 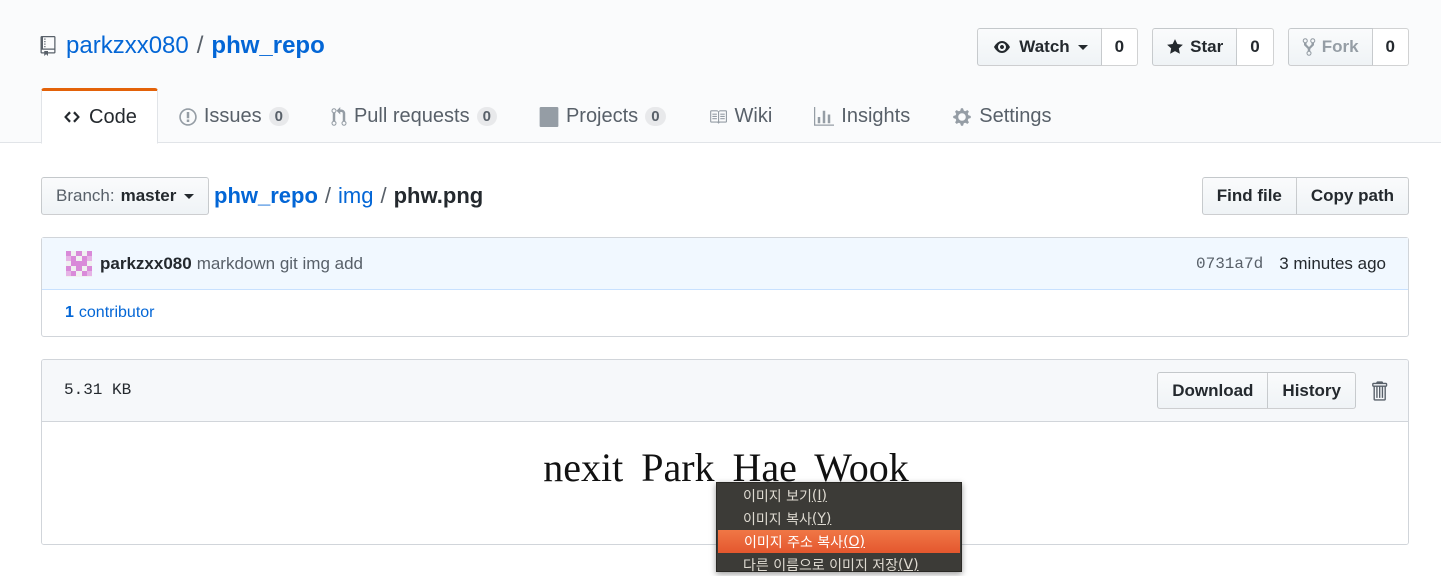 What do you see at coordinates (1175, 46) in the screenshot?
I see `star-icon` at bounding box center [1175, 46].